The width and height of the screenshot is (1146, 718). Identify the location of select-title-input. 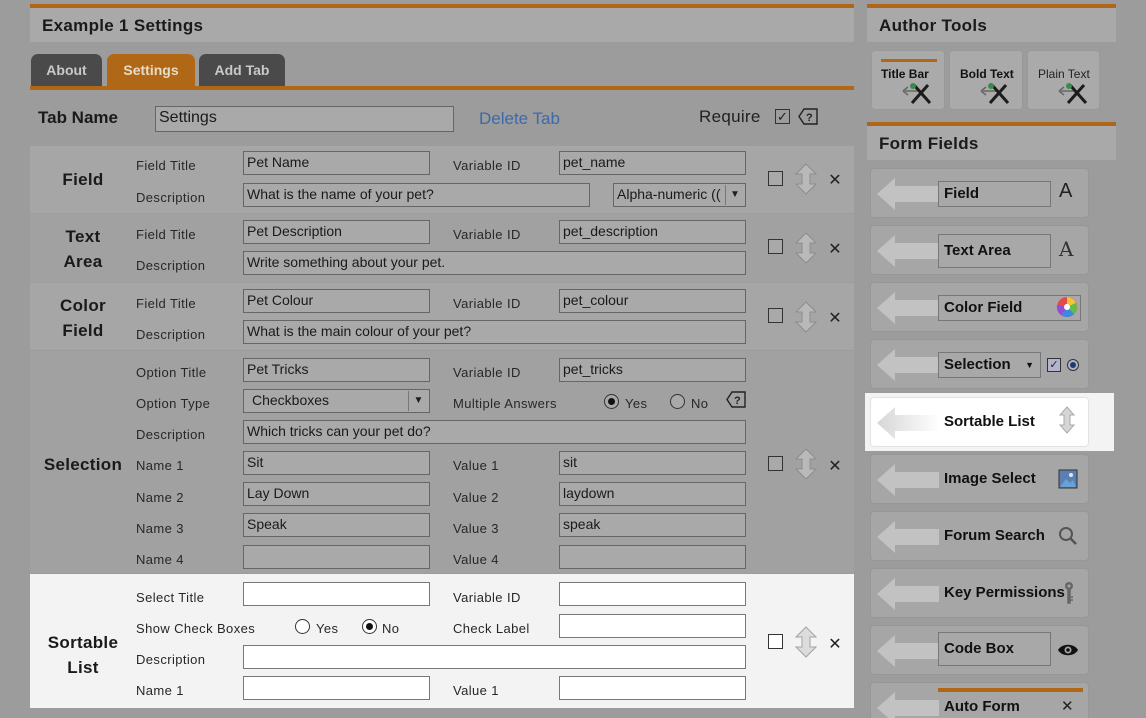
(336, 594).